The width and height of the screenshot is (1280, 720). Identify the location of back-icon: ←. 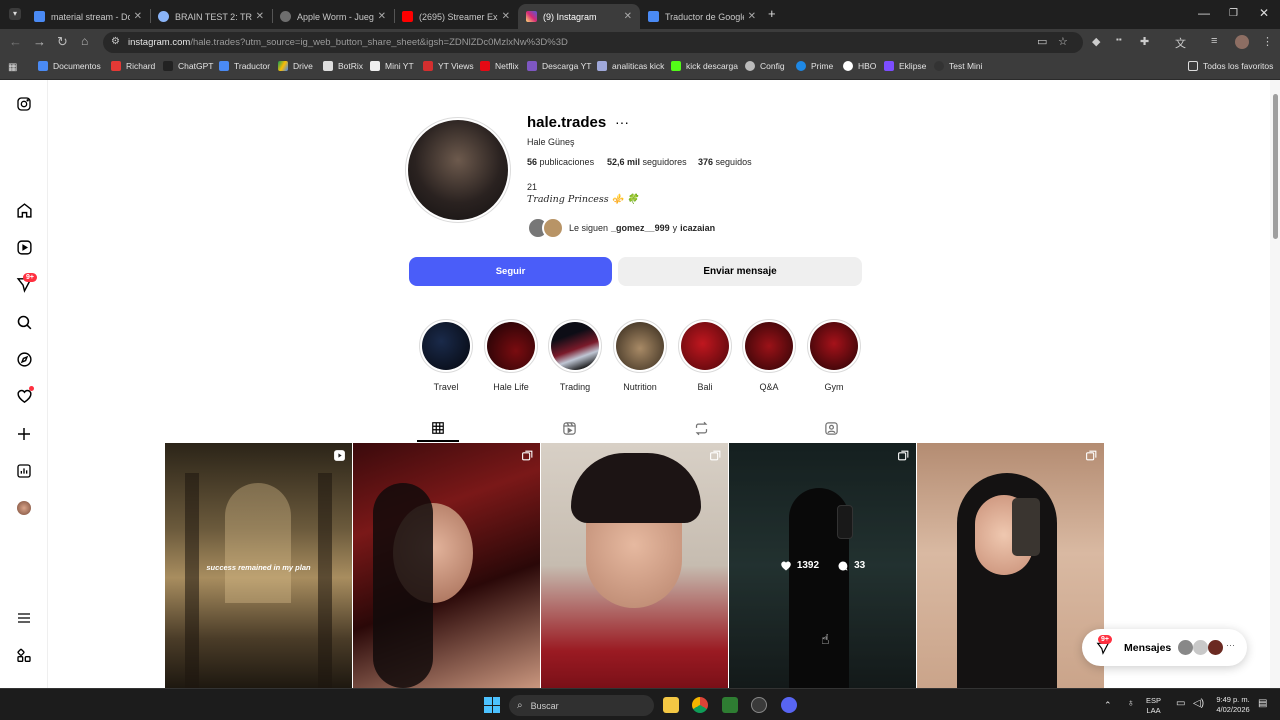
(15, 41).